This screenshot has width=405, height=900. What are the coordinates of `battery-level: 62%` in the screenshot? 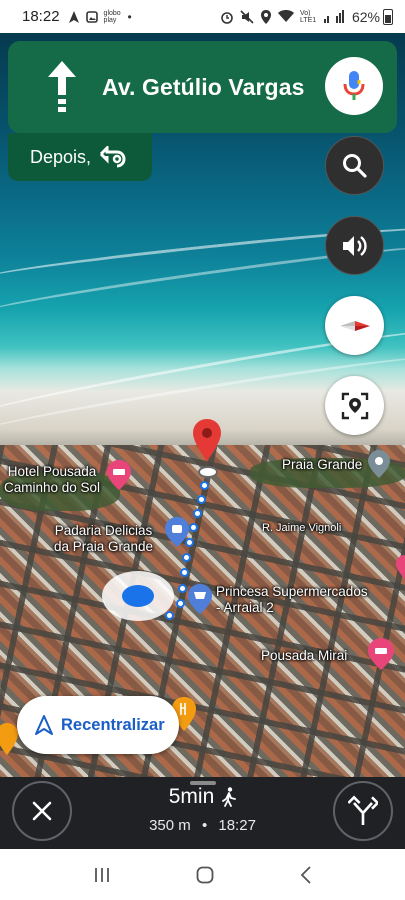 It's located at (365, 16).